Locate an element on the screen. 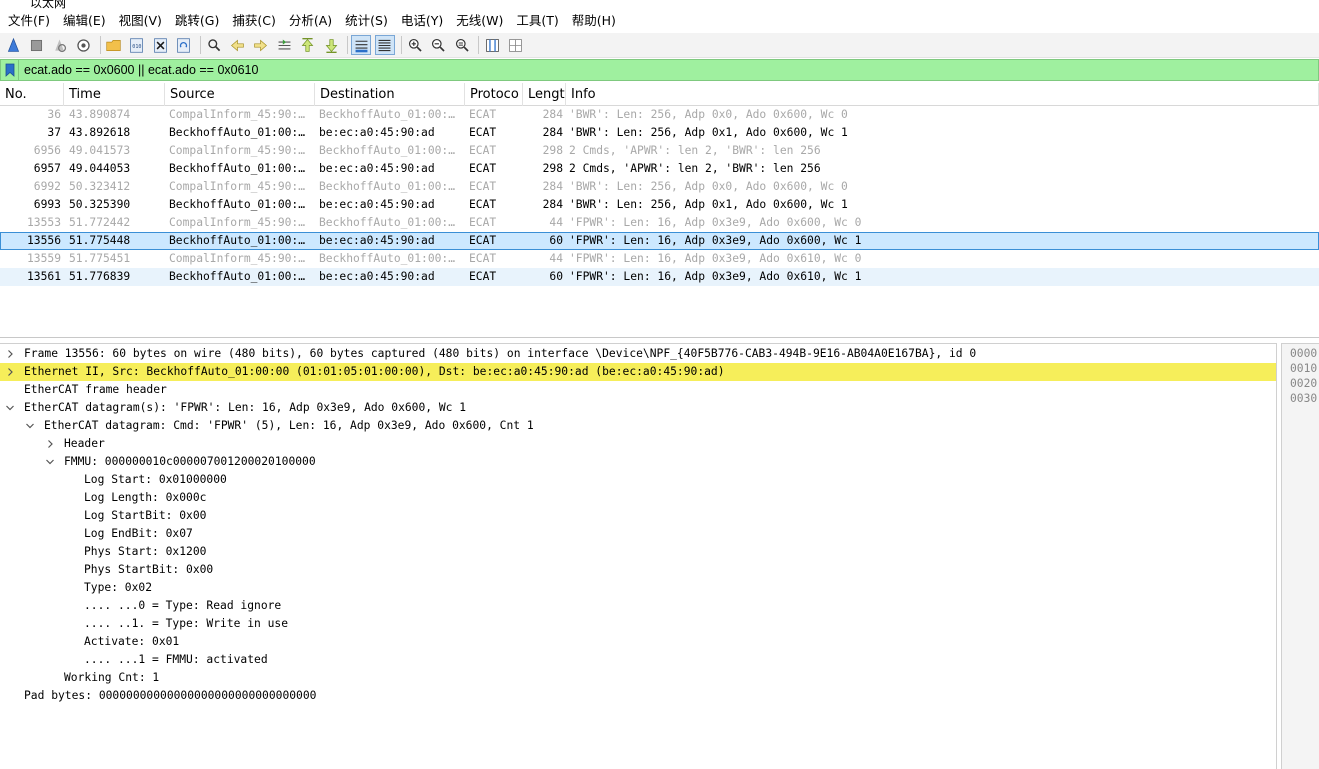 This screenshot has height=769, width=1319. filter-bookmark-icon is located at coordinates (10, 70).